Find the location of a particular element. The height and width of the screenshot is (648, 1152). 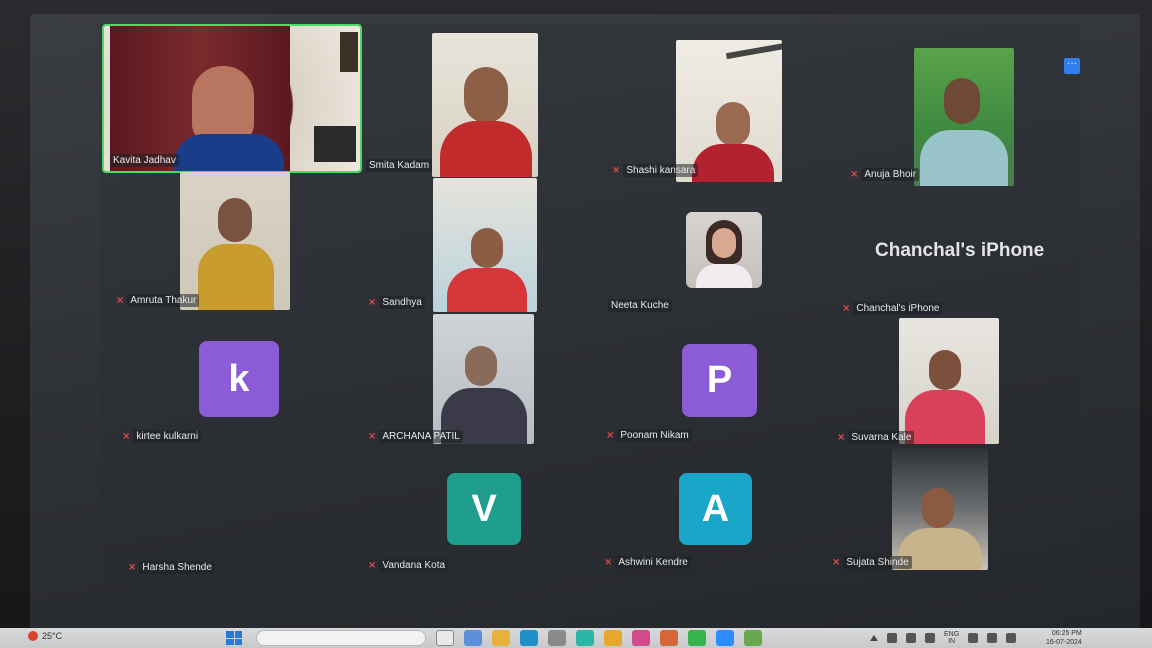

name-label-archana: ⨯ ARCHANA PATIL is located at coordinates (415, 436).